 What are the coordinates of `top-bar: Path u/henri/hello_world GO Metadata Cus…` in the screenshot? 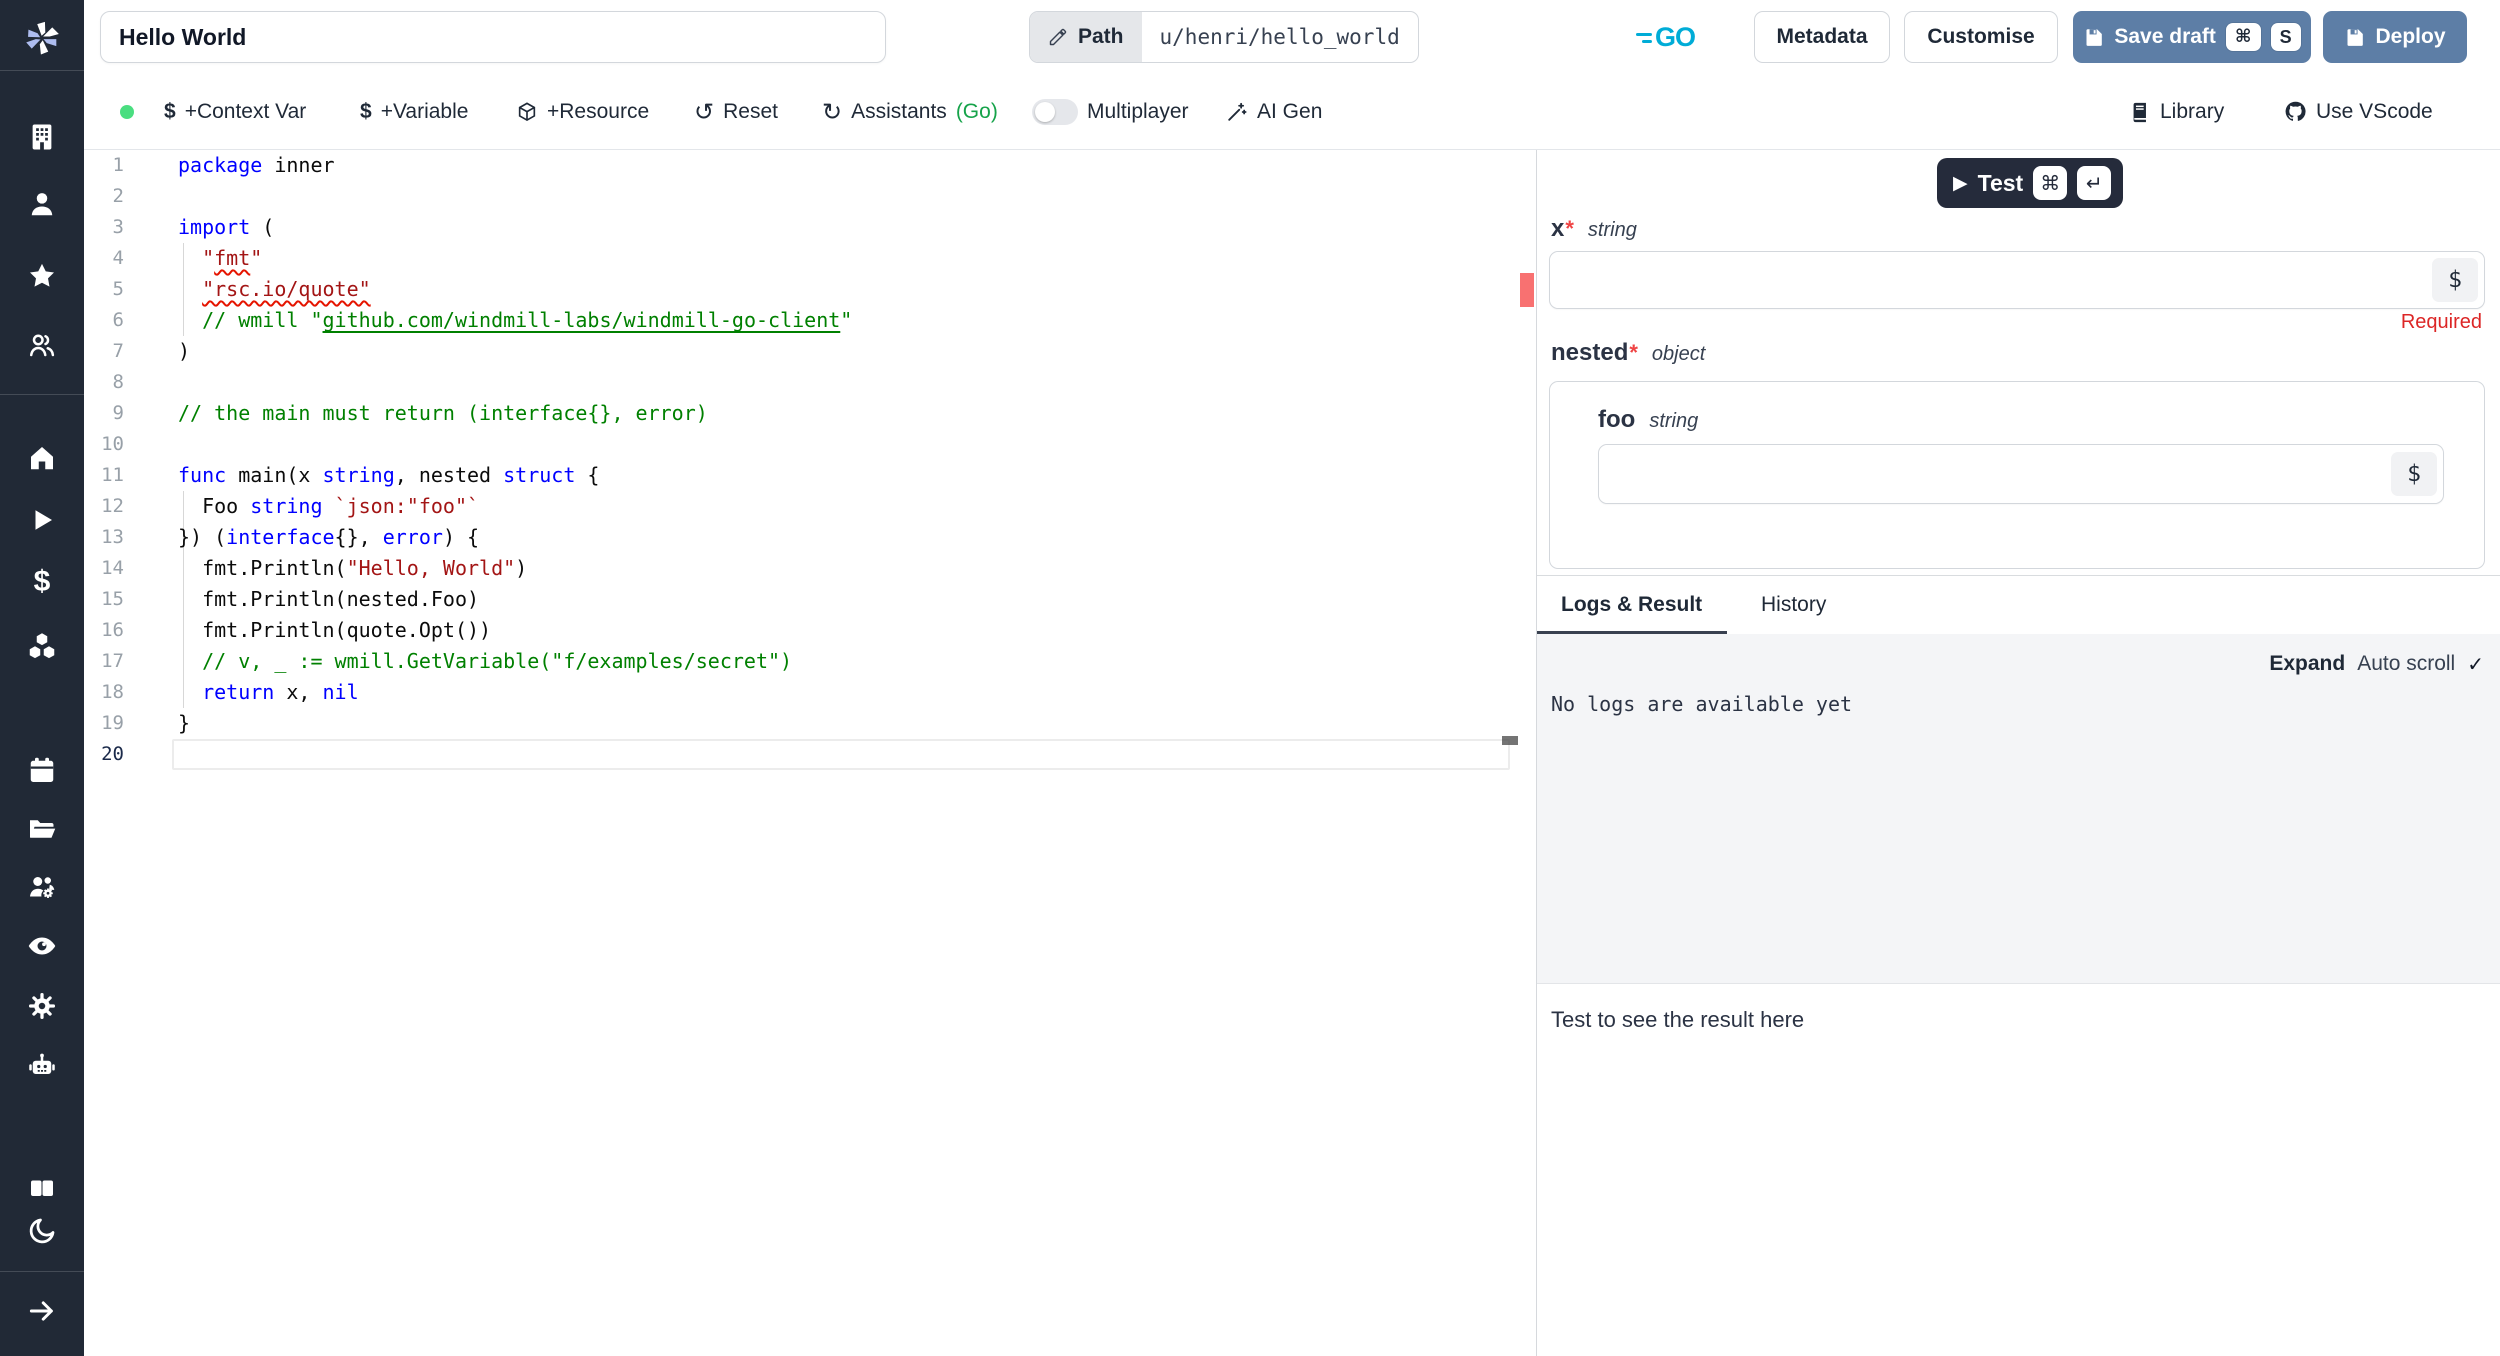 It's located at (1292, 37).